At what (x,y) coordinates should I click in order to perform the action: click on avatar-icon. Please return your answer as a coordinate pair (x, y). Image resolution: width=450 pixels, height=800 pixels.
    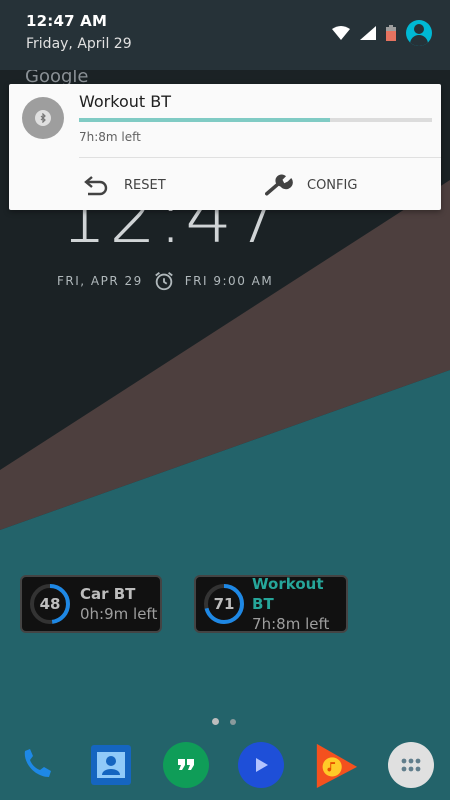
    Looking at the image, I should click on (419, 33).